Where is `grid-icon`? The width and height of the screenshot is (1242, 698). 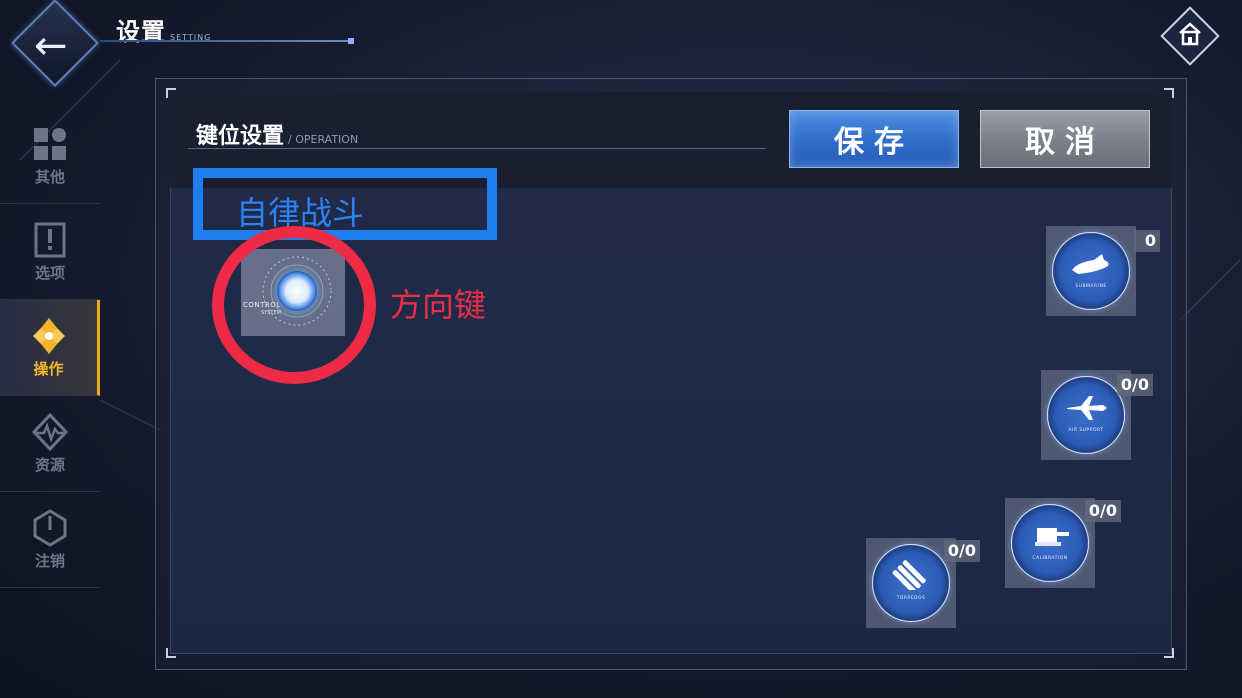 grid-icon is located at coordinates (50, 144).